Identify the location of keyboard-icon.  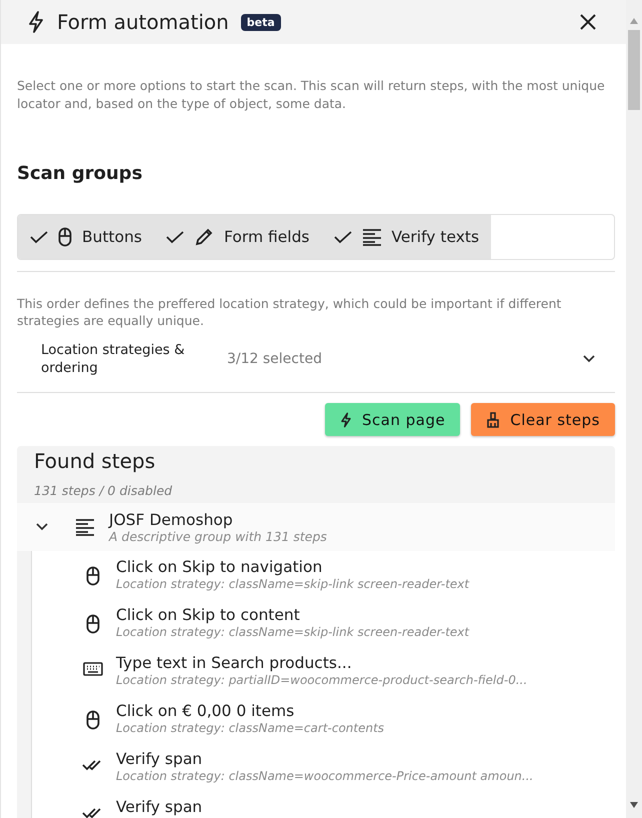
(93, 669).